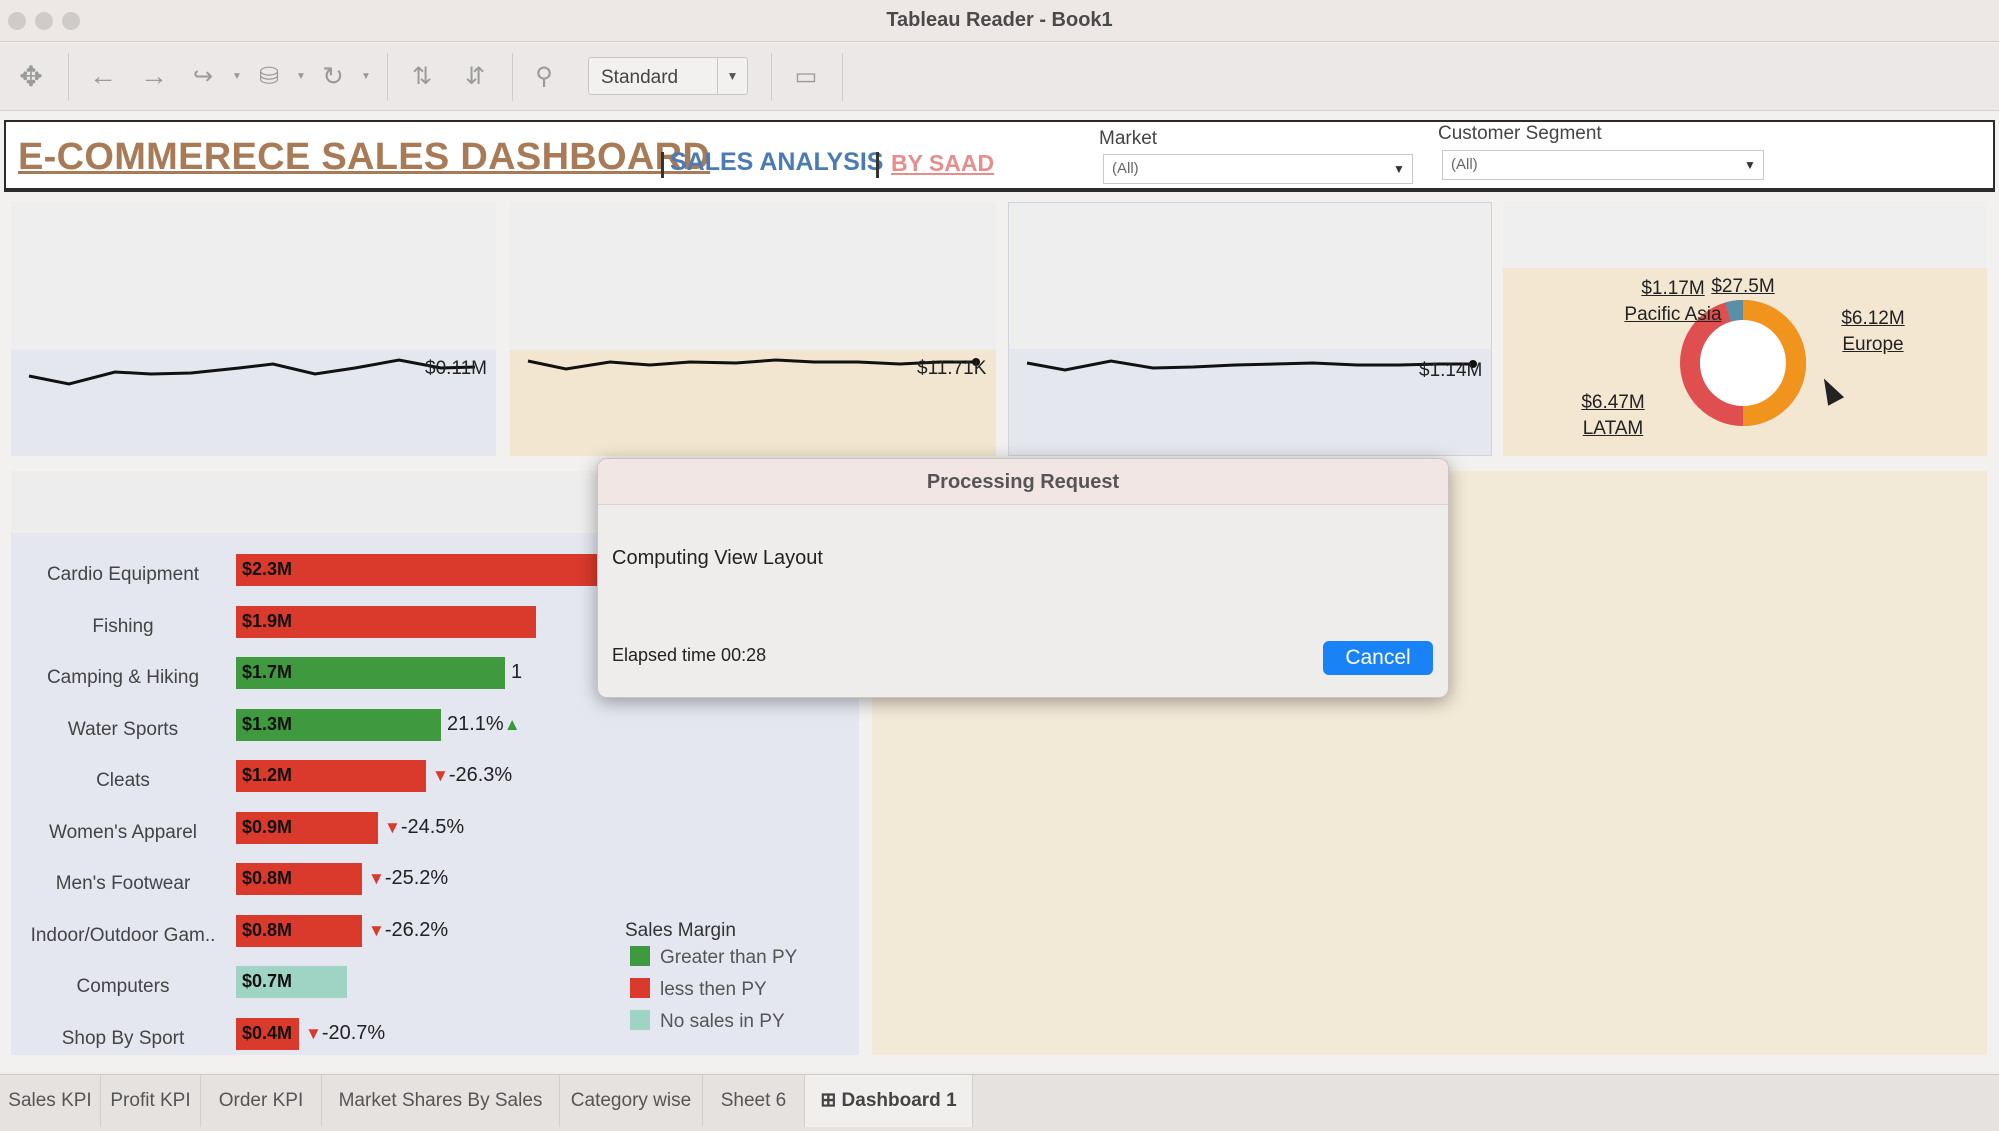 This screenshot has height=1131, width=1999. I want to click on data-source-icon: ⛁, so click(269, 76).